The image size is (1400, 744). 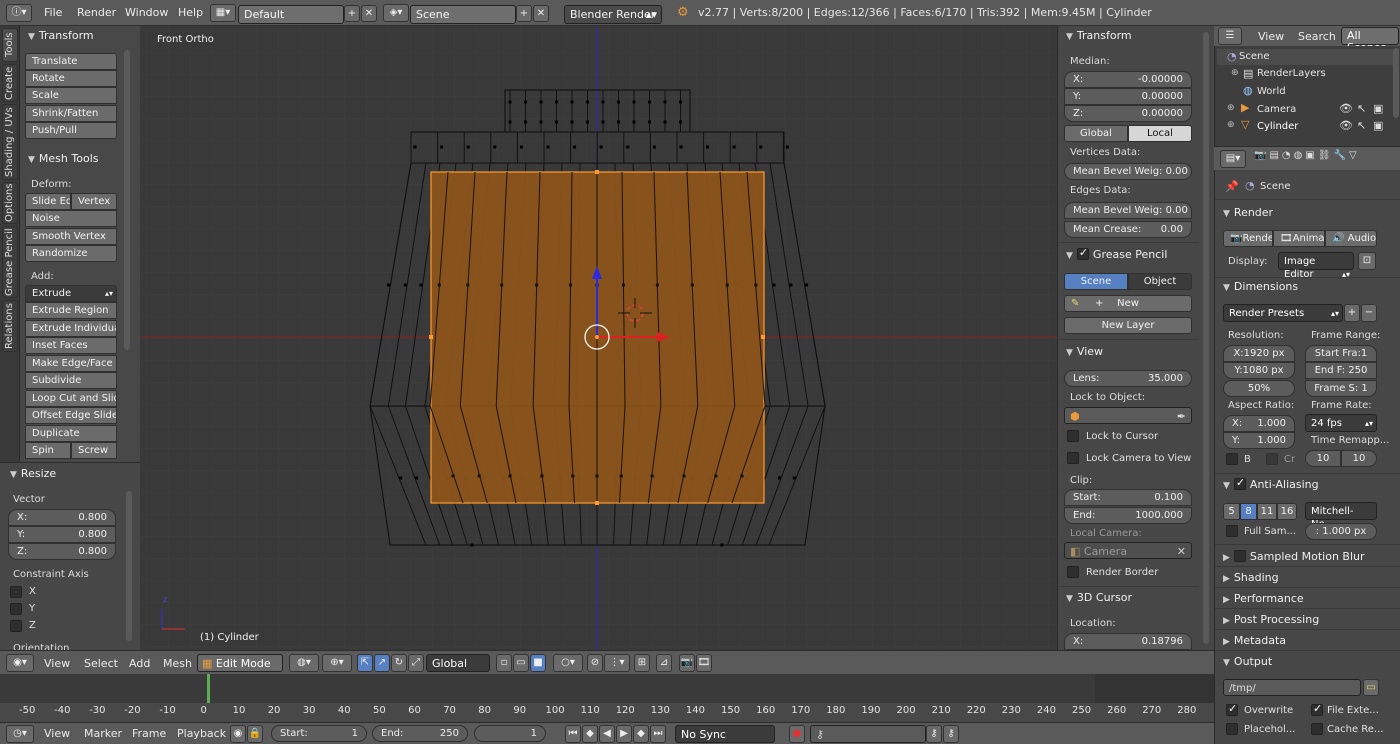 I want to click on randomize-button: Randomize, so click(x=71, y=253).